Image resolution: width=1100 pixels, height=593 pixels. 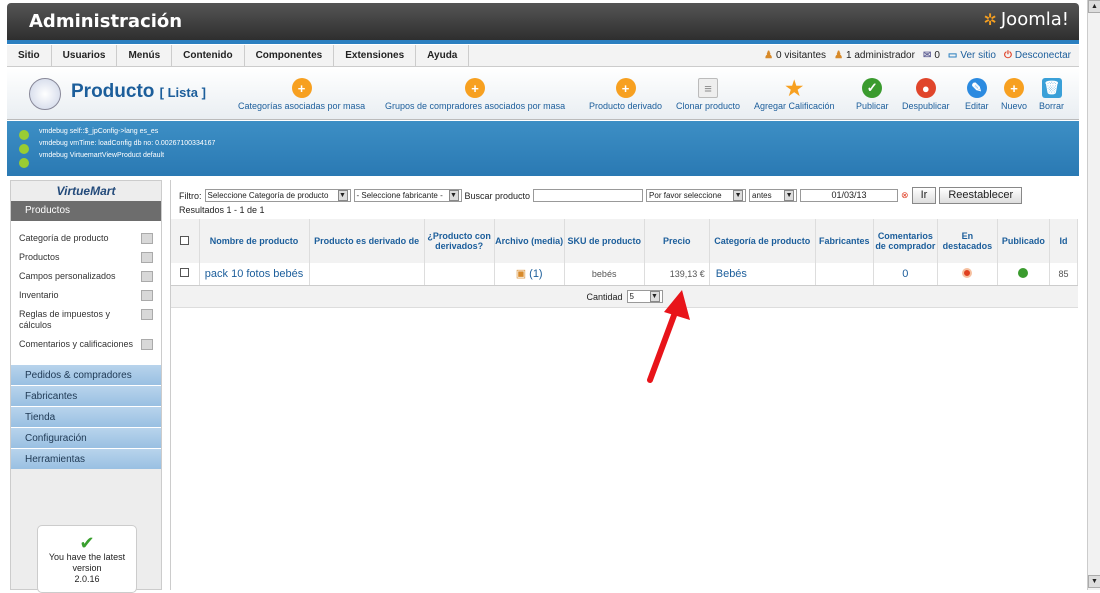 I want to click on featured-toggle, so click(x=967, y=274).